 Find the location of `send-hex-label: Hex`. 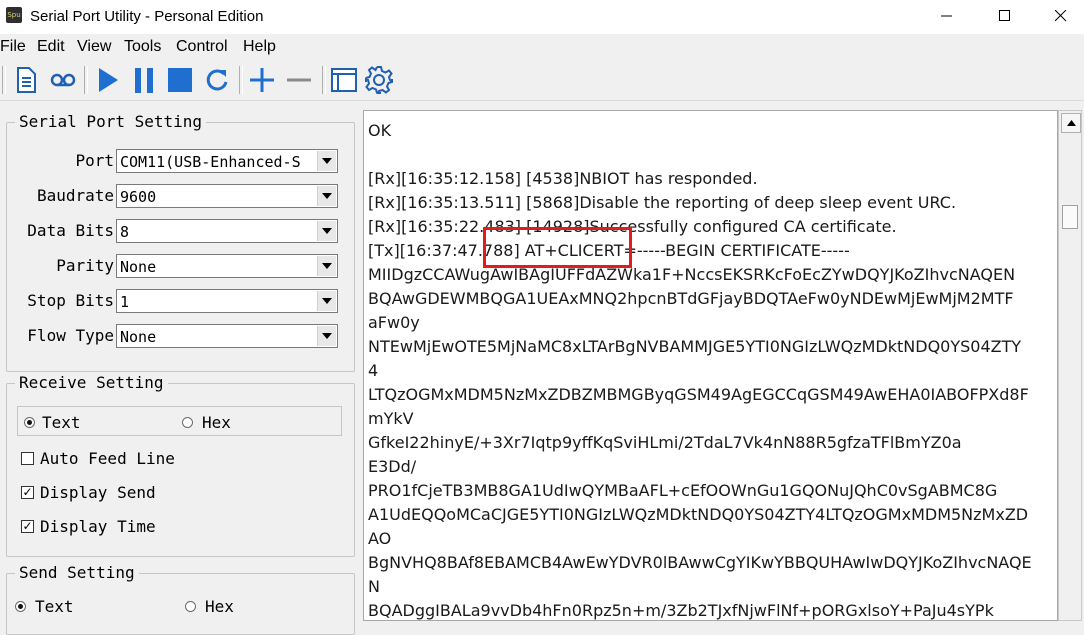

send-hex-label: Hex is located at coordinates (219, 606).